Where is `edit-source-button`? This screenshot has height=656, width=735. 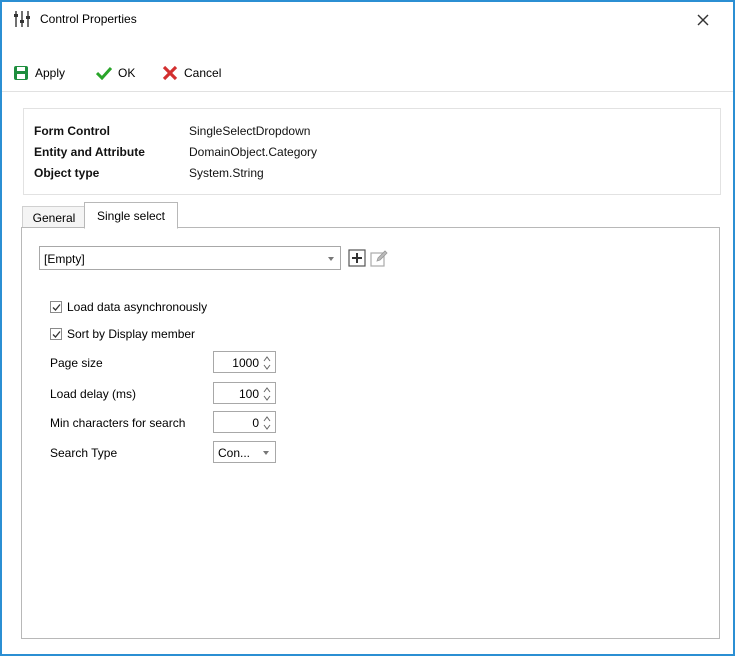 edit-source-button is located at coordinates (379, 258).